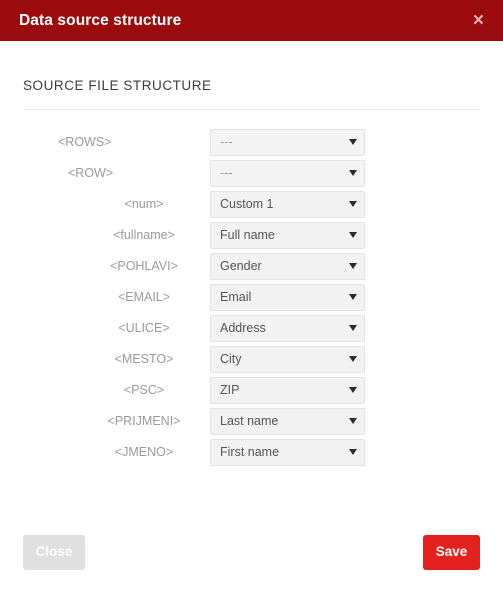 The image size is (503, 594). I want to click on dialog-title: Data source structure, so click(100, 20).